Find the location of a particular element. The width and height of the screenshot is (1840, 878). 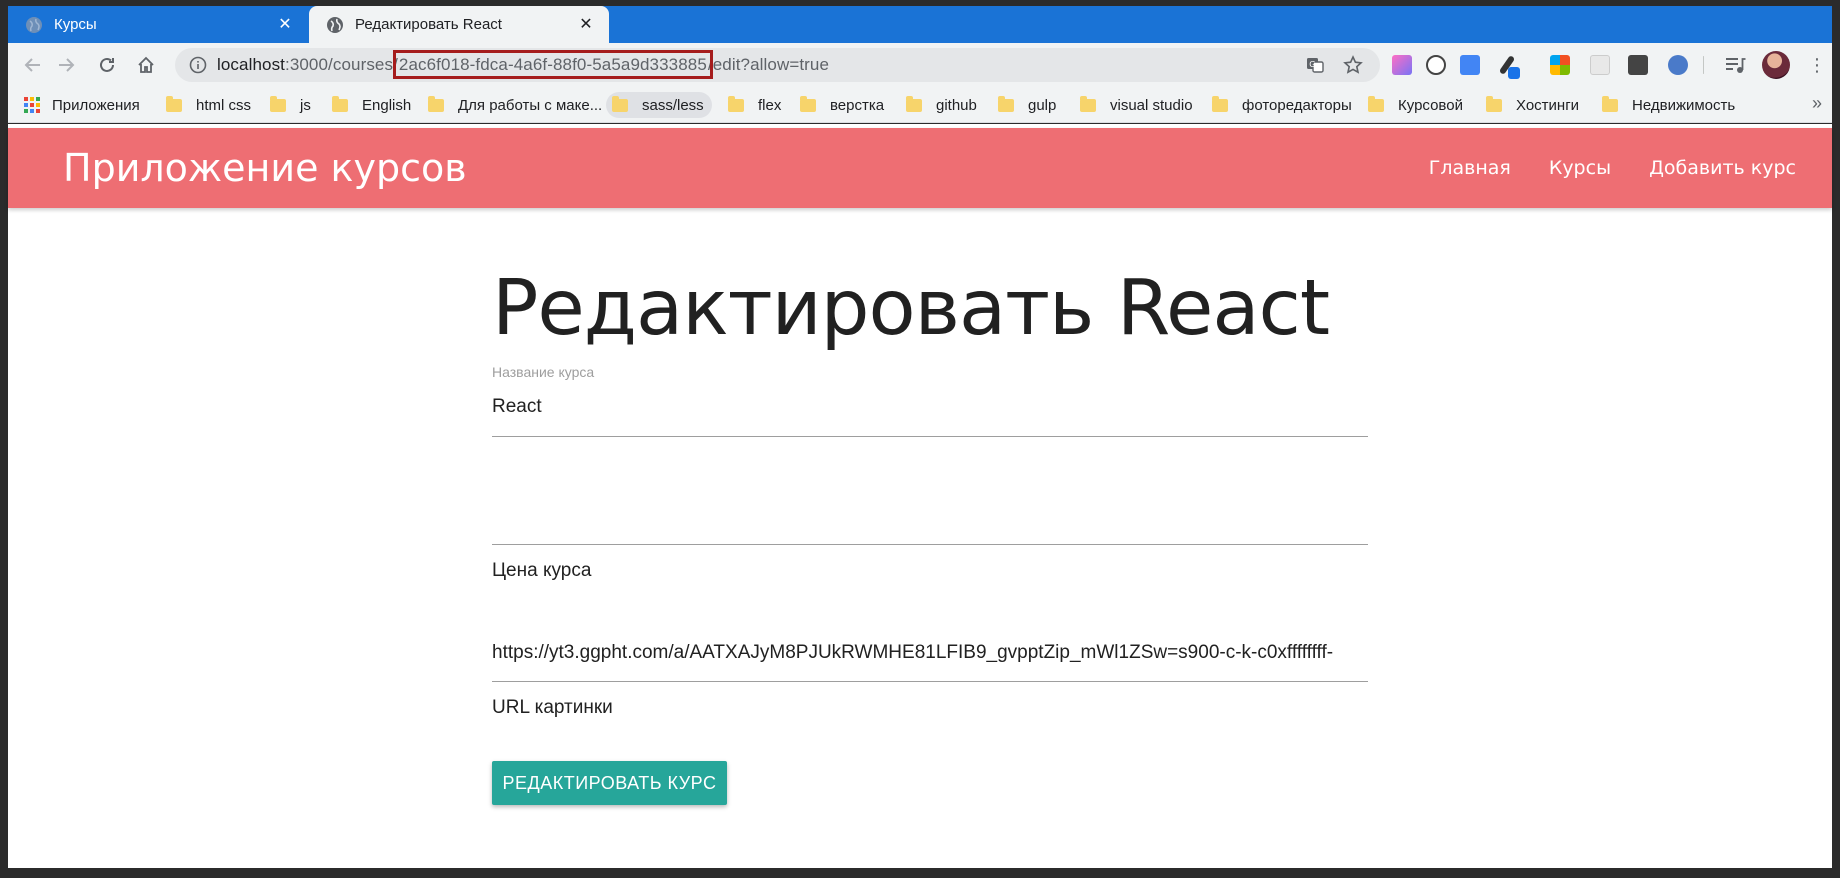

translate-icon: G is located at coordinates (1315, 65).